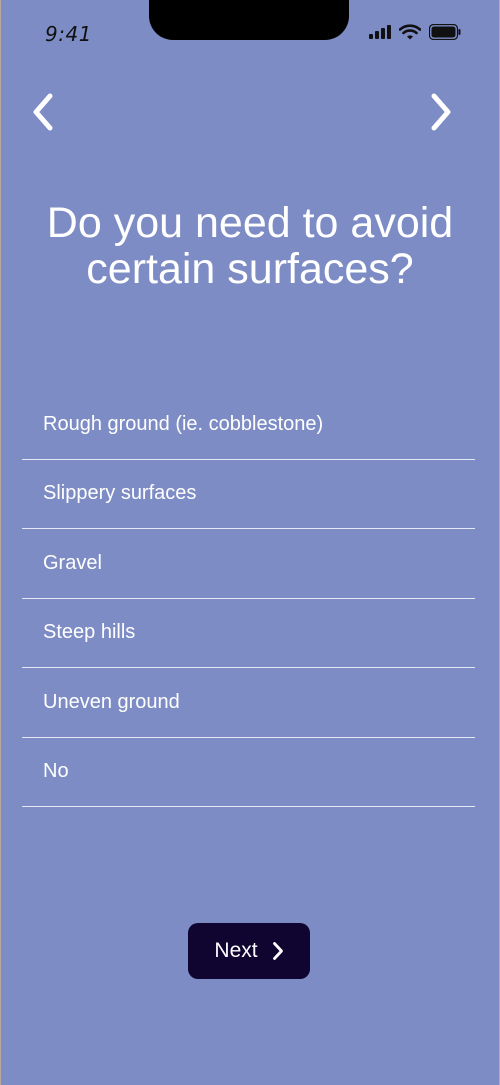 The width and height of the screenshot is (500, 1085). I want to click on question-line-1: Do you need to avoid, so click(250, 223).